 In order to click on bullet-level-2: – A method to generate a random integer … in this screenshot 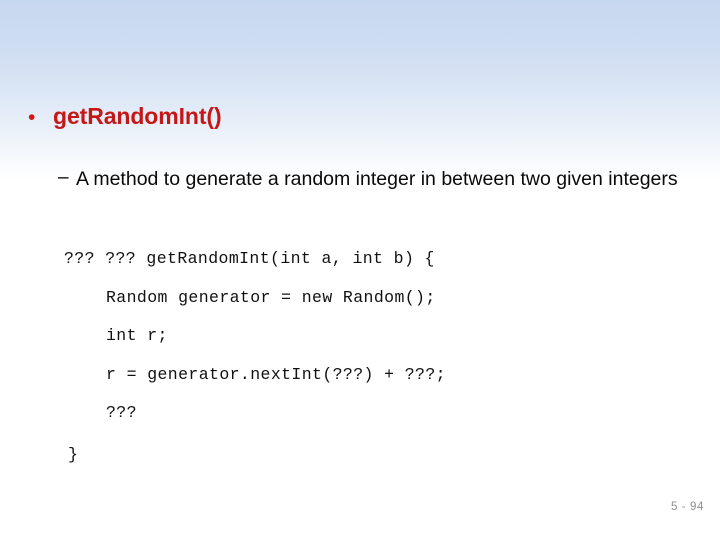, I will do `click(373, 179)`.